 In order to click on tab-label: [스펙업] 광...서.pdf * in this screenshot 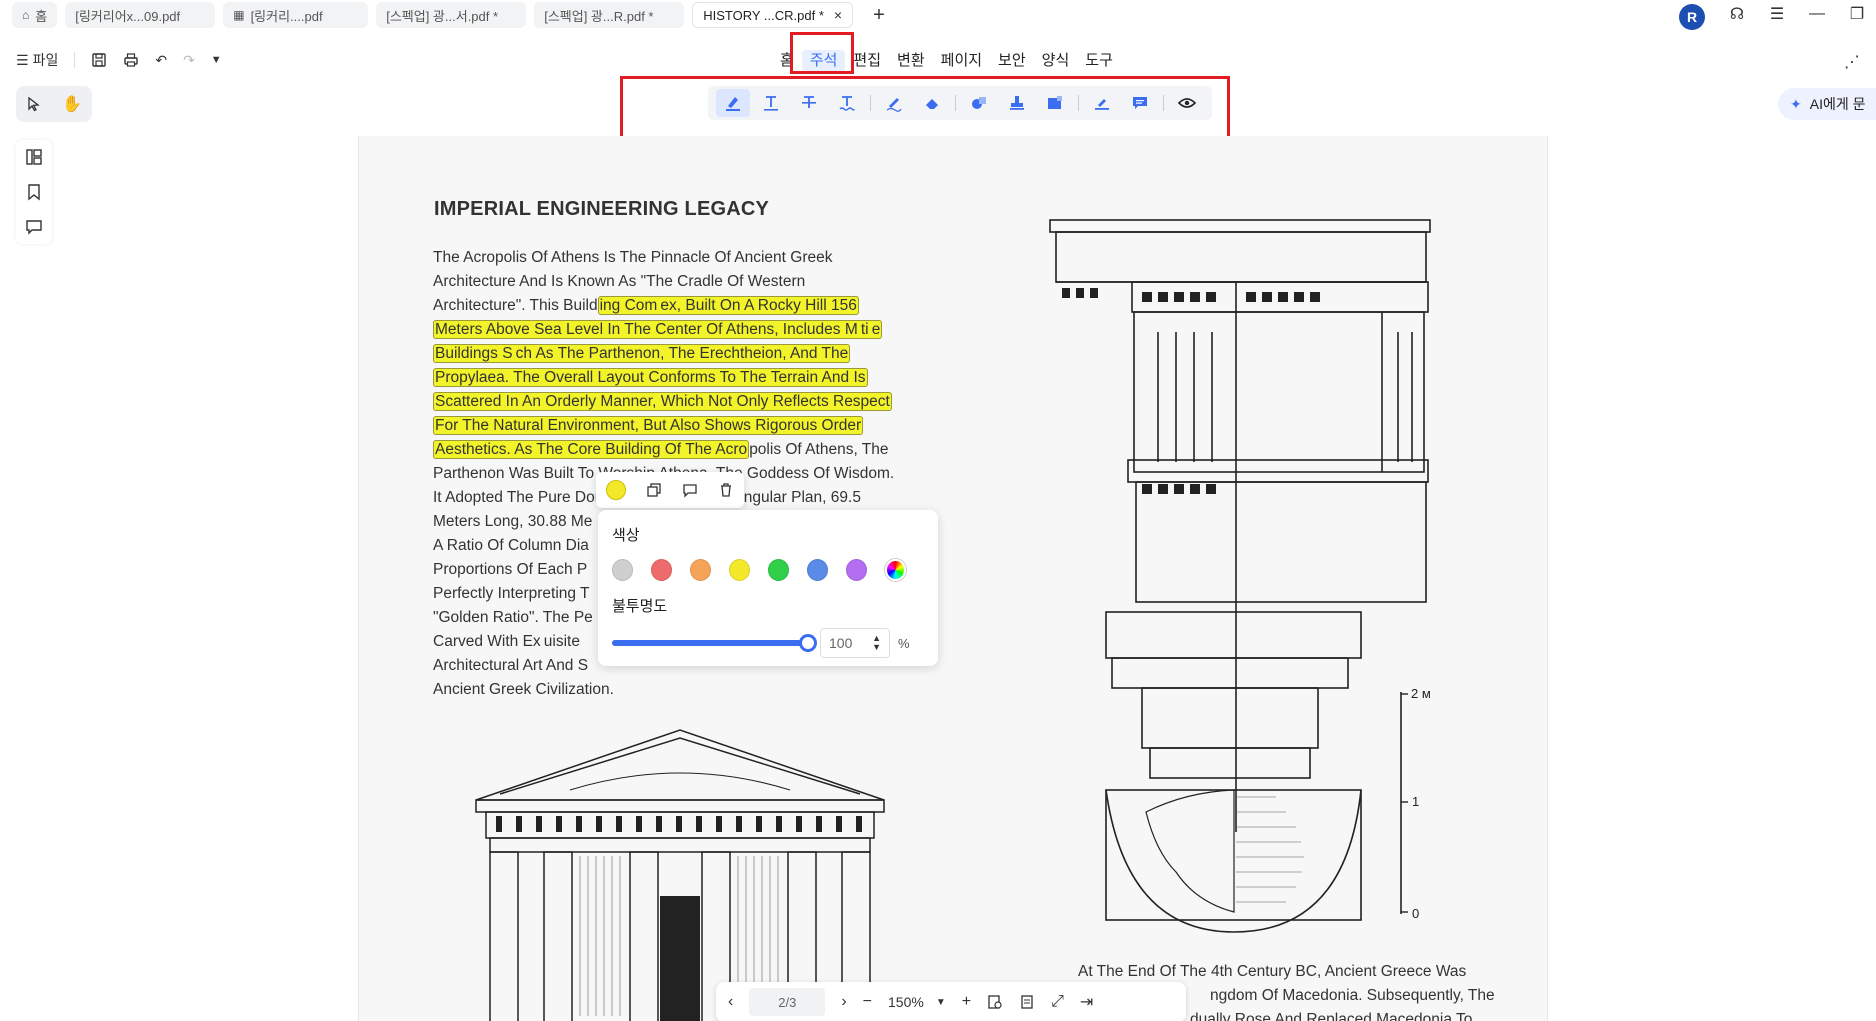, I will do `click(442, 16)`.